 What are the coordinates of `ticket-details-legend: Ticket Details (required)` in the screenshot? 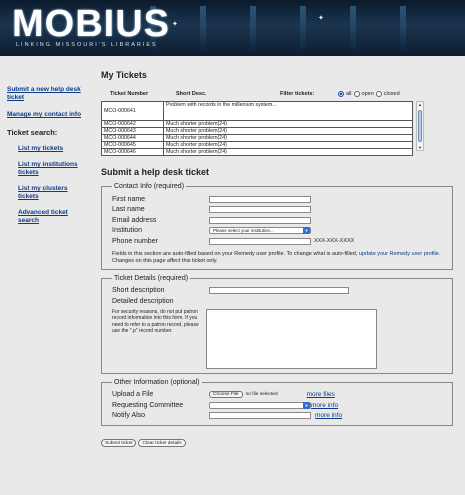 It's located at (151, 278).